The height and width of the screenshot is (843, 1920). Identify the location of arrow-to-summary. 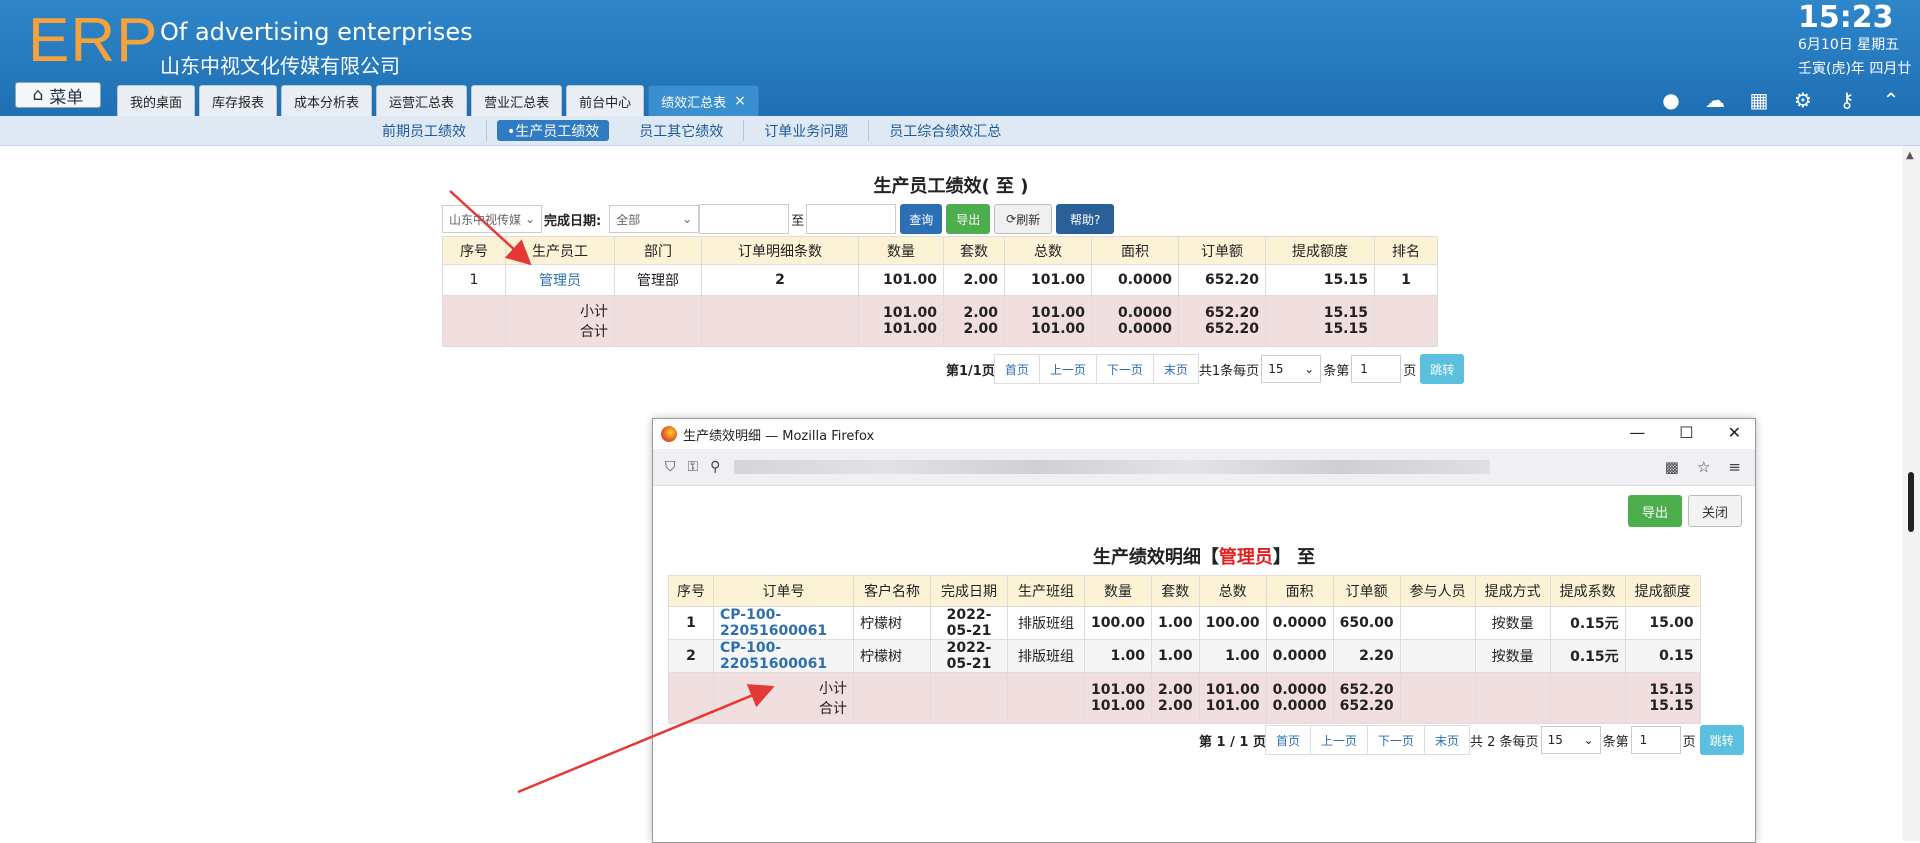
(646, 739).